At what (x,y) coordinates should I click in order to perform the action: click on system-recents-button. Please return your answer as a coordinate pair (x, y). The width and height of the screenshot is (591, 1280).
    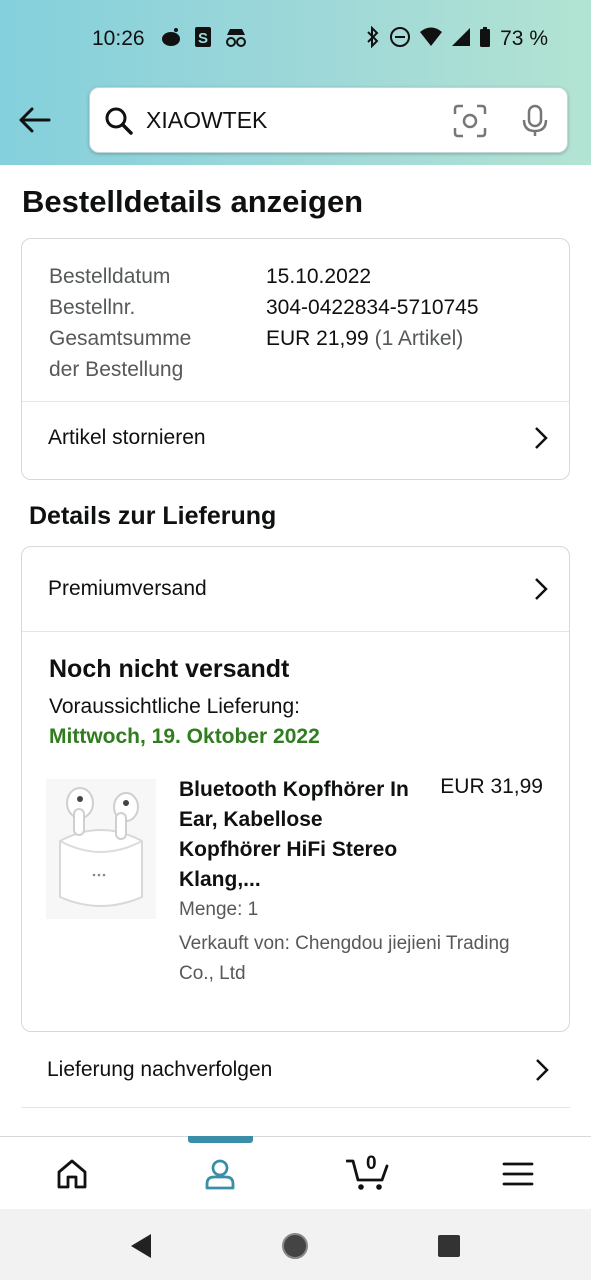
    Looking at the image, I should click on (449, 1246).